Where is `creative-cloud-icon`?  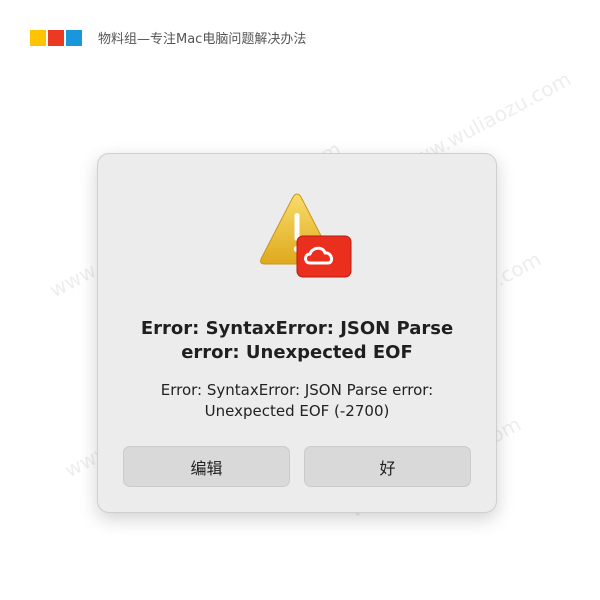
creative-cloud-icon is located at coordinates (324, 256).